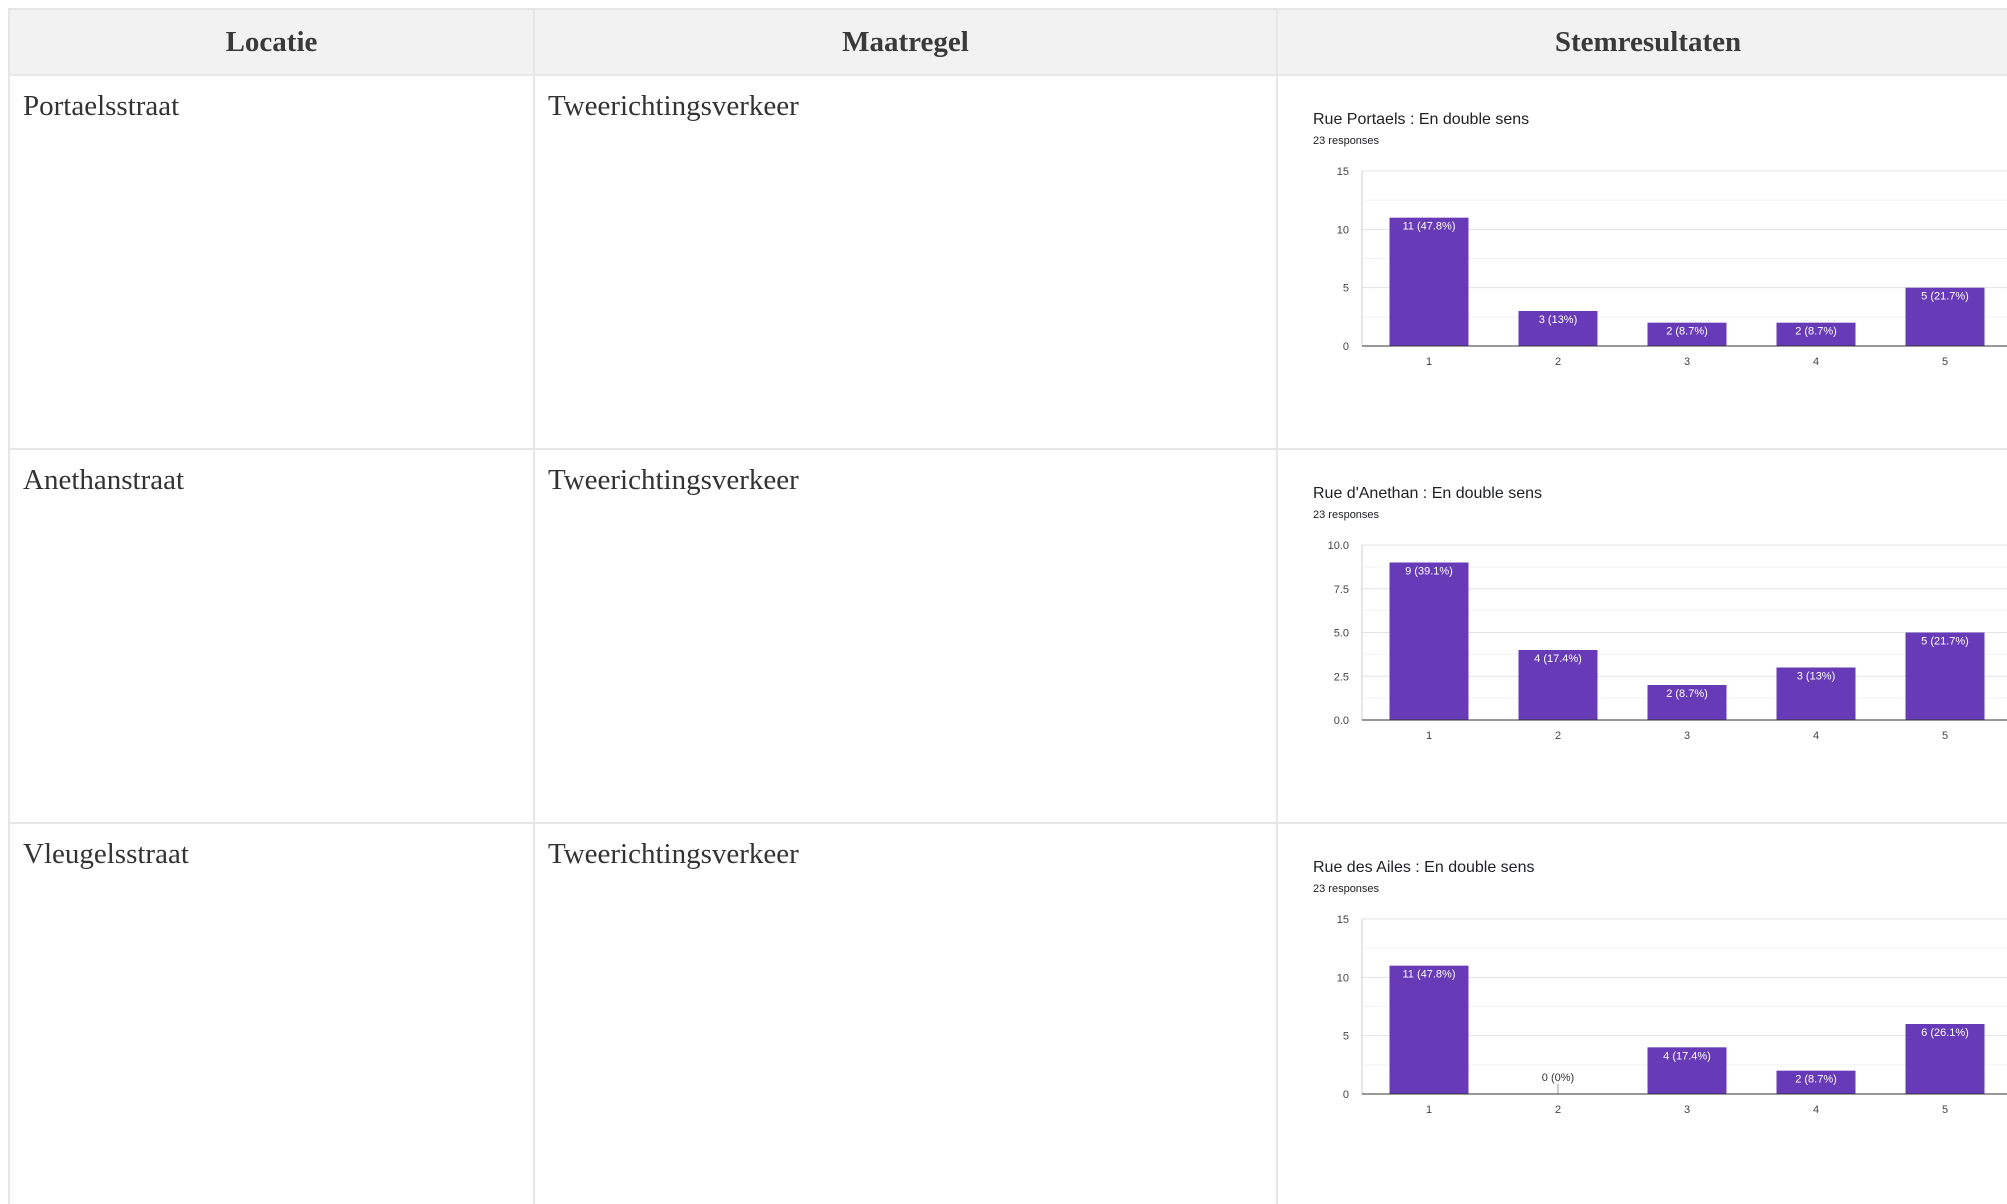 This screenshot has width=2007, height=1204. Describe the element at coordinates (1423, 867) in the screenshot. I see `chart-title: Rue des Ailes : En double sens` at that location.